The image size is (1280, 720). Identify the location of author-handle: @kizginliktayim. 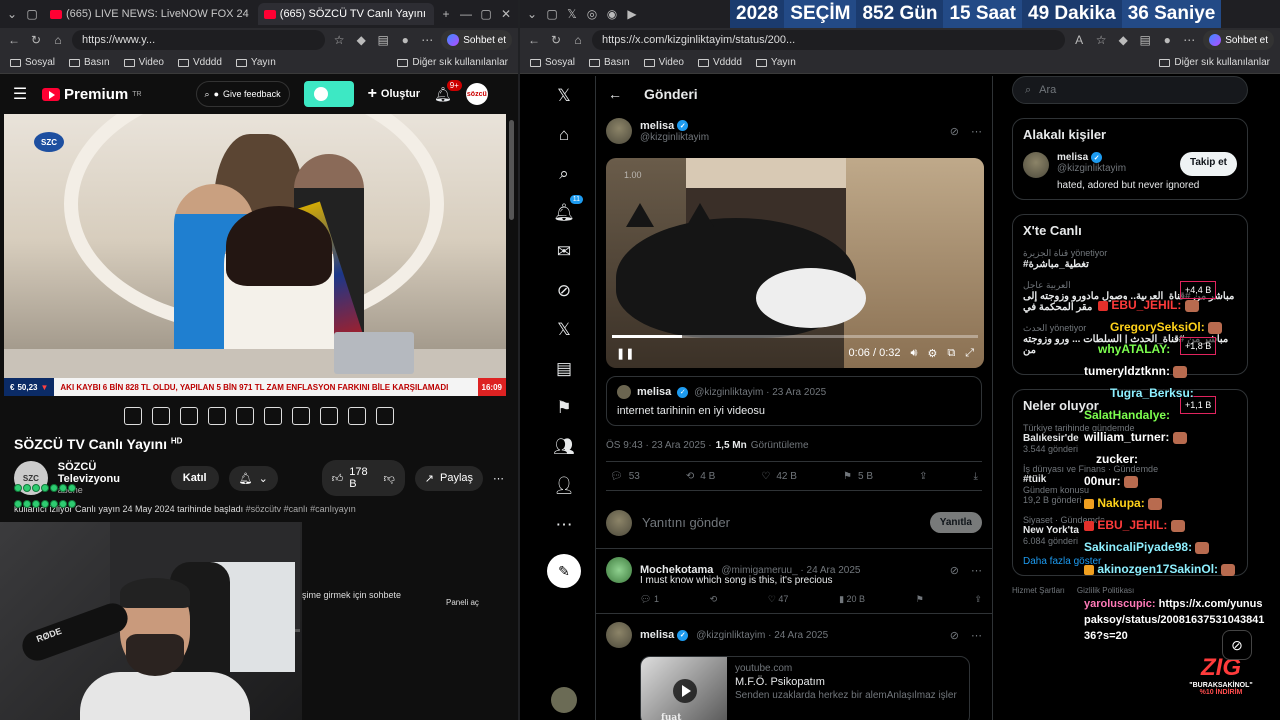
(674, 137).